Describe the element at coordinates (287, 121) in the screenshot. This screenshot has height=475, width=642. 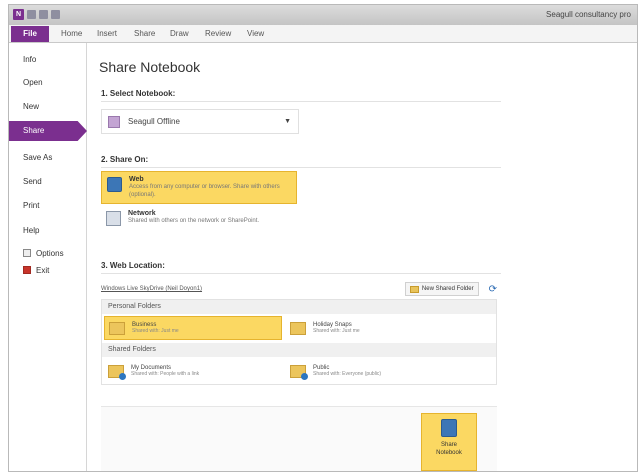
I see `chevron-down-icon: ▼` at that location.